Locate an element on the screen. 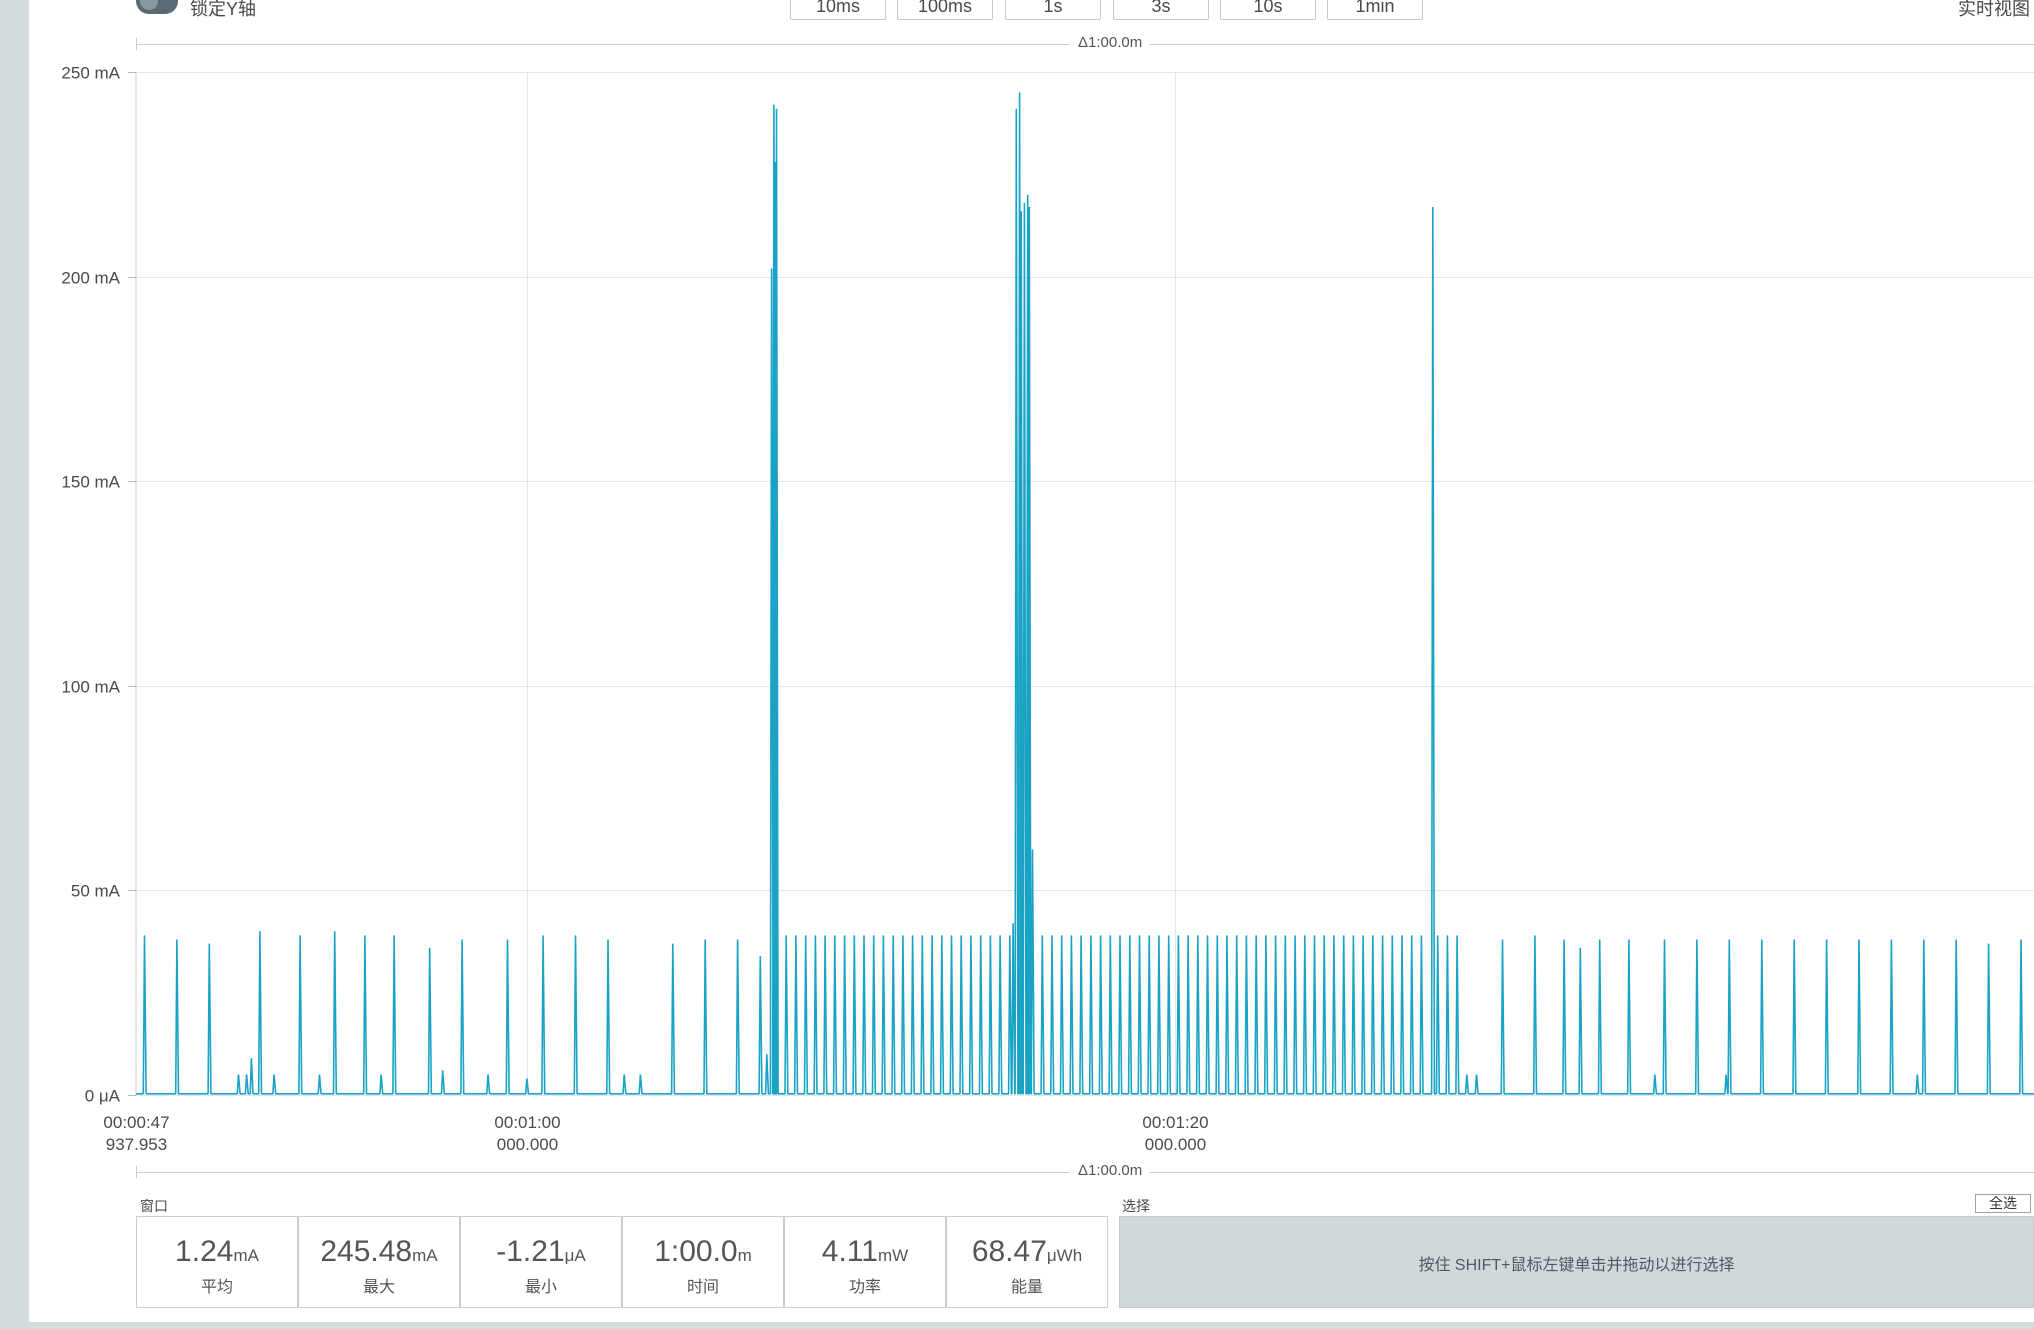  x-tick-label: 00:01:20 is located at coordinates (1175, 1122).